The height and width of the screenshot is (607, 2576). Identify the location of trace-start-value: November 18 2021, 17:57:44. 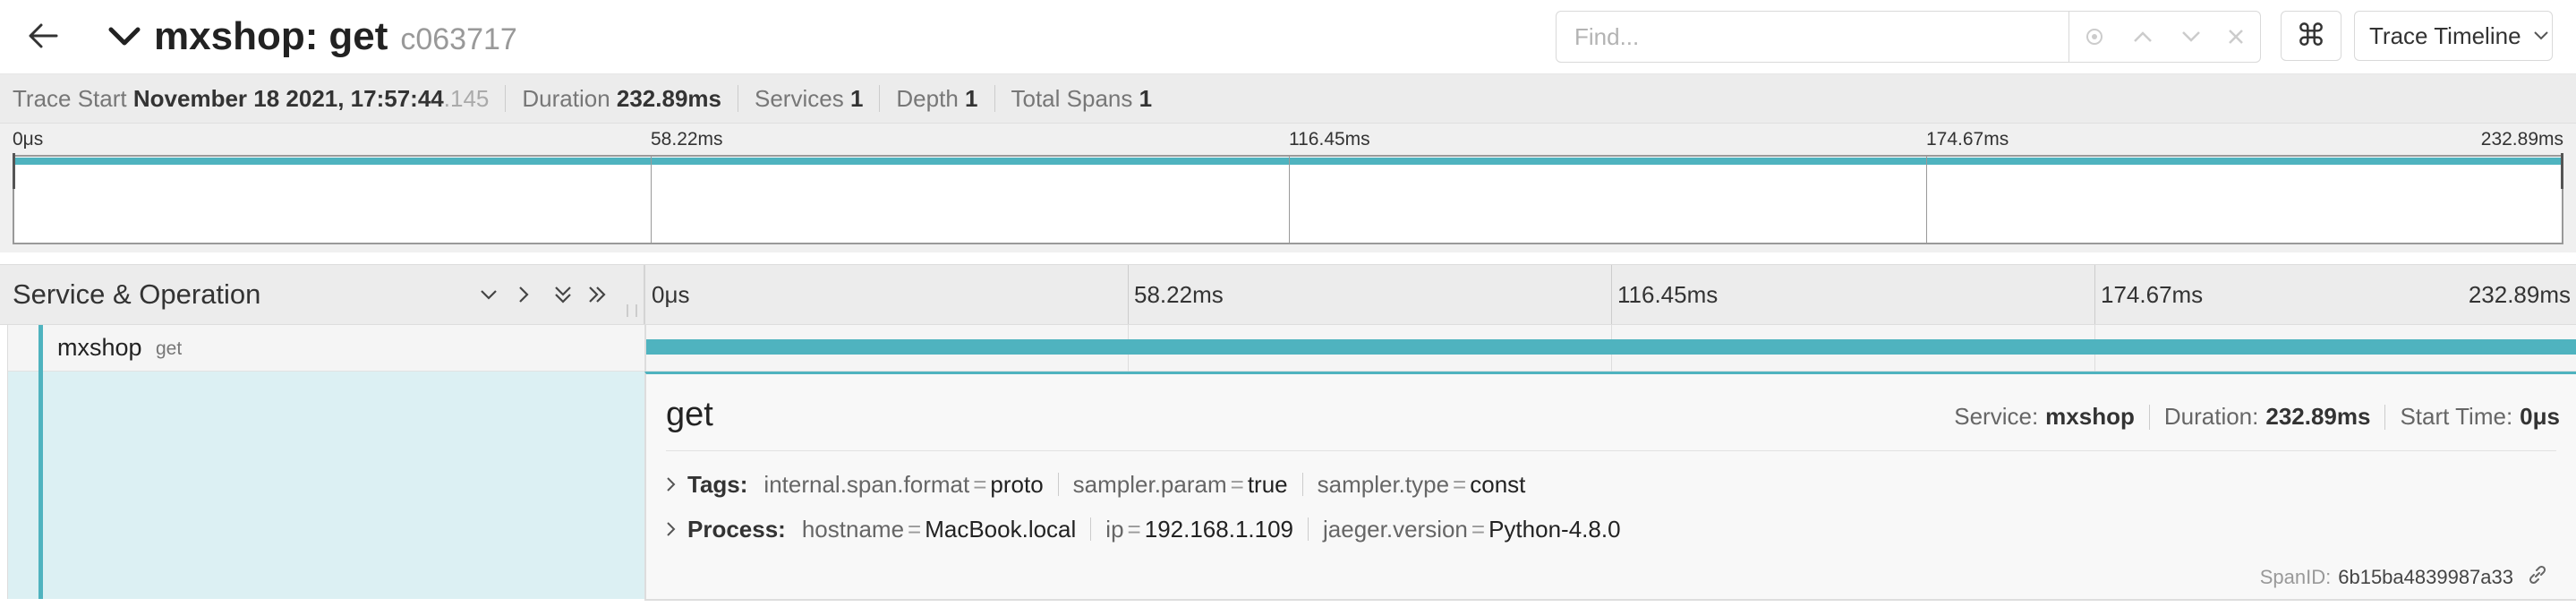
(288, 98).